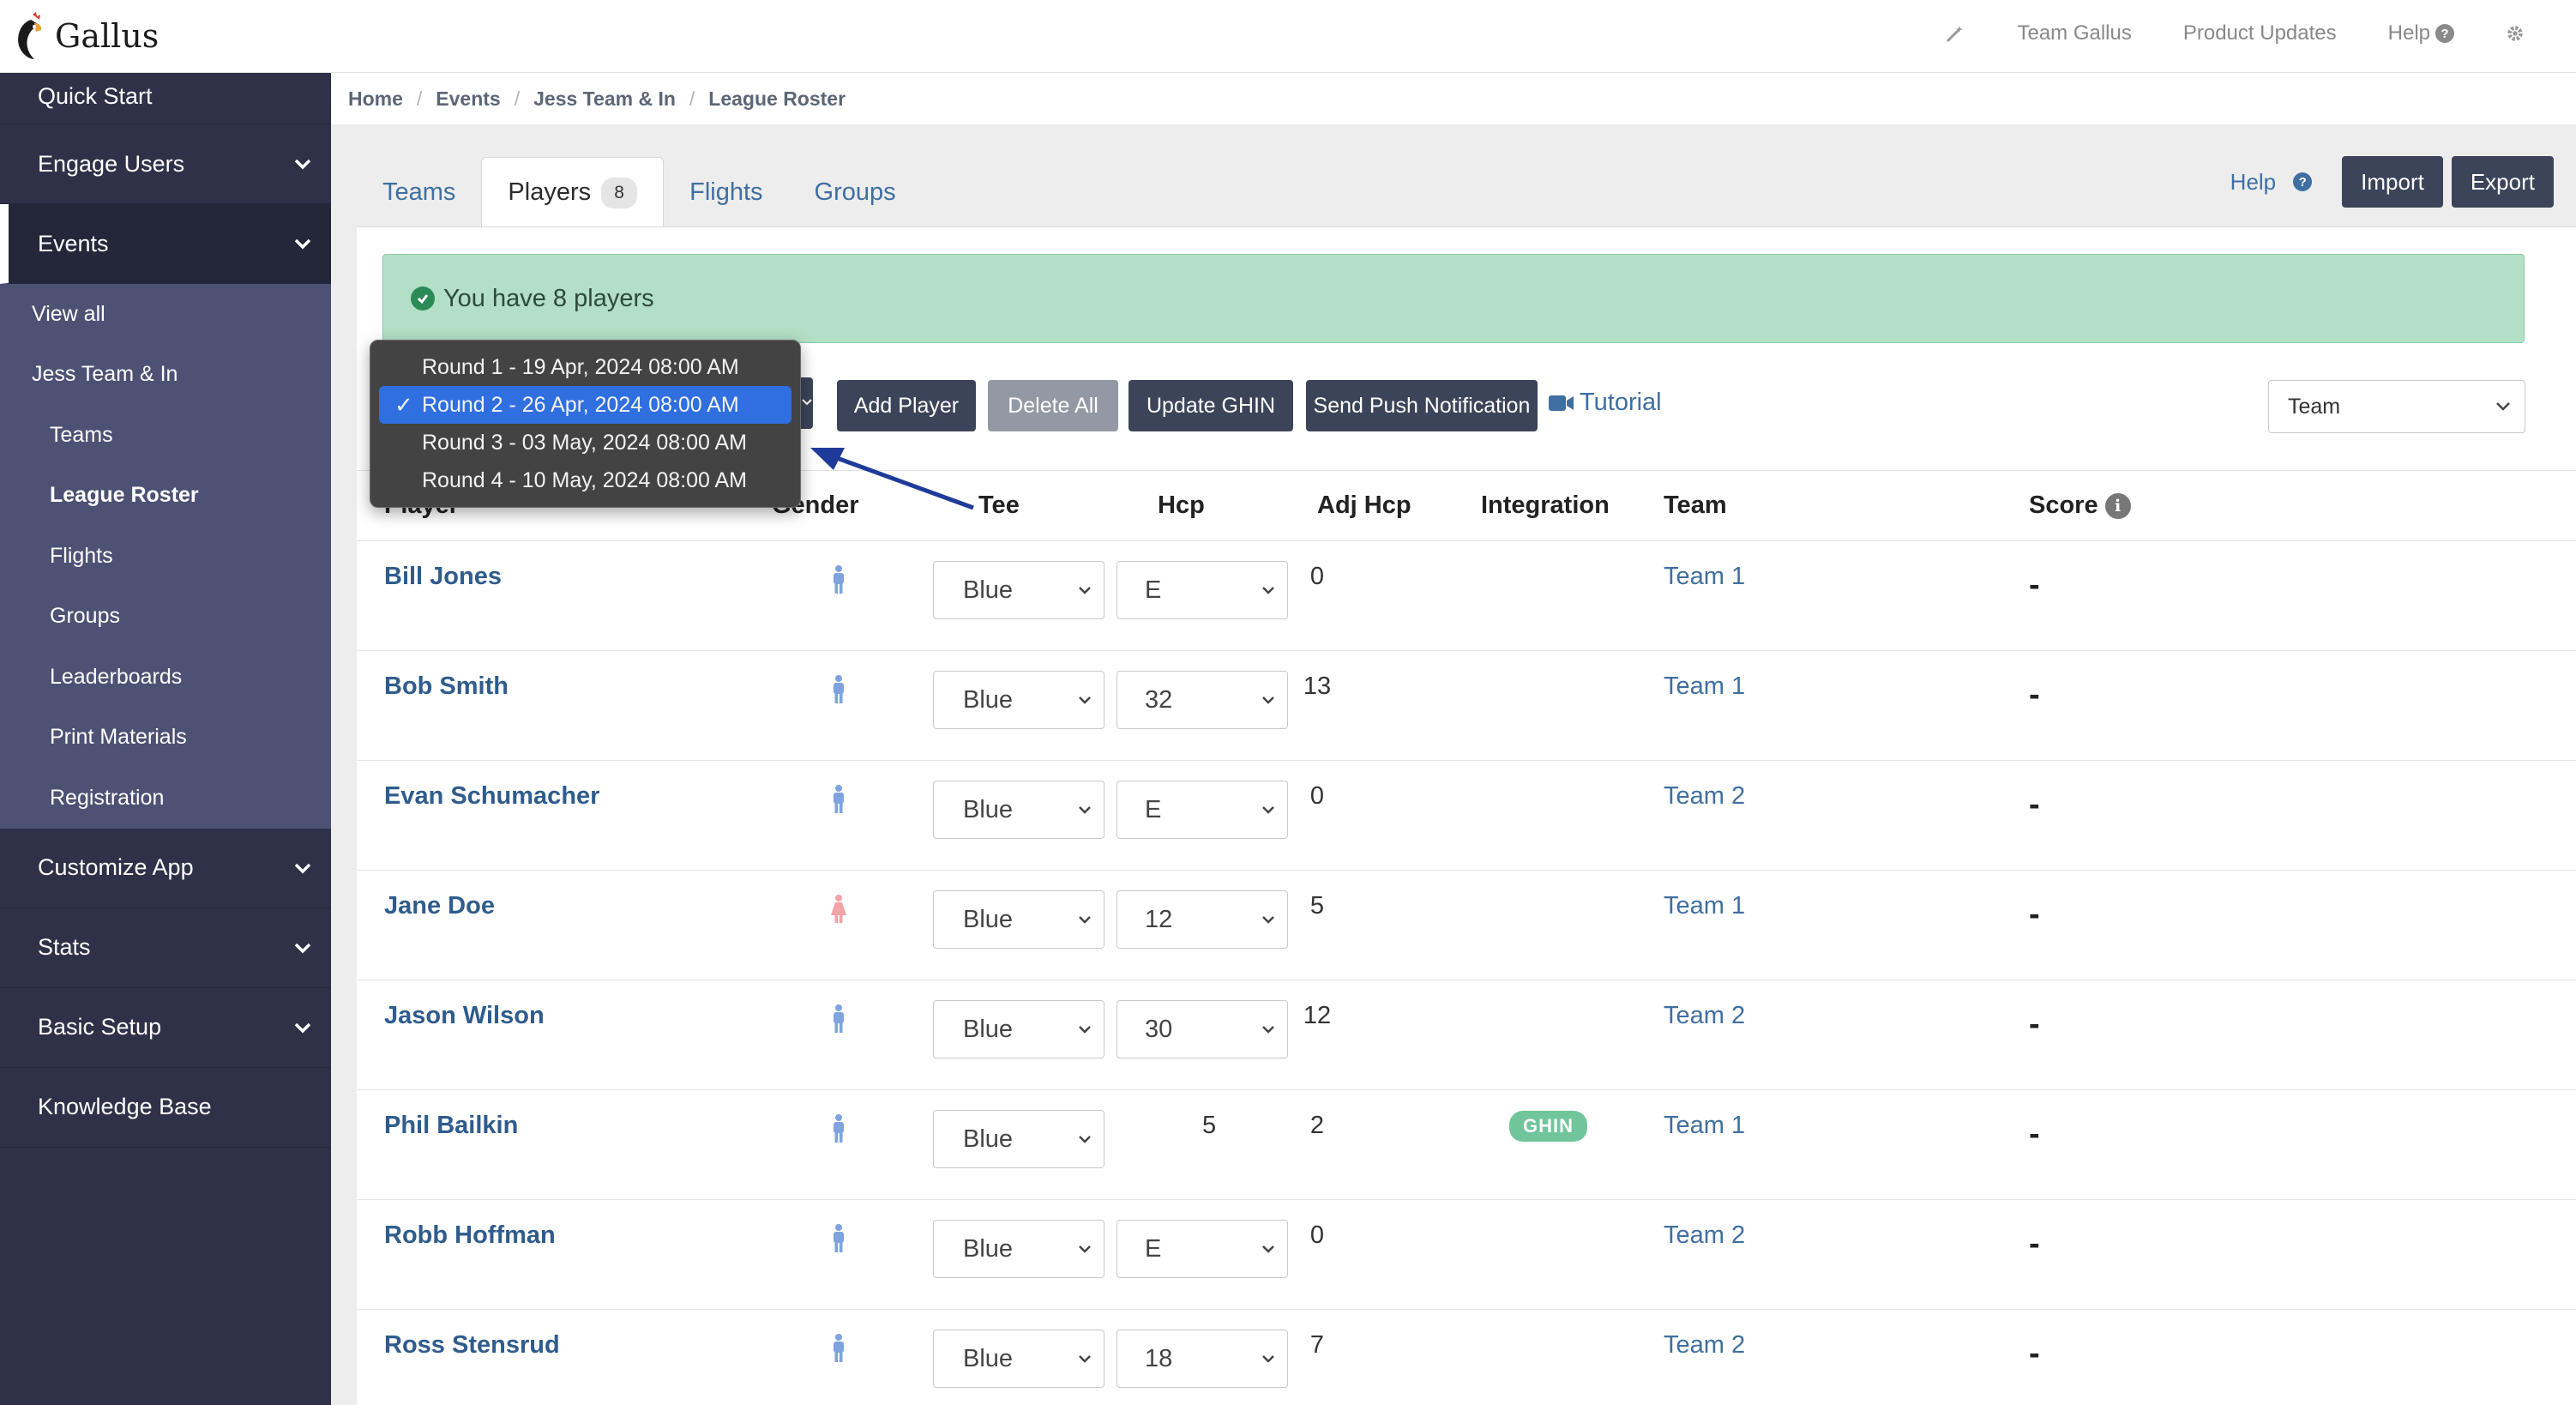  What do you see at coordinates (1181, 505) in the screenshot?
I see `header-hcp: Hcp` at bounding box center [1181, 505].